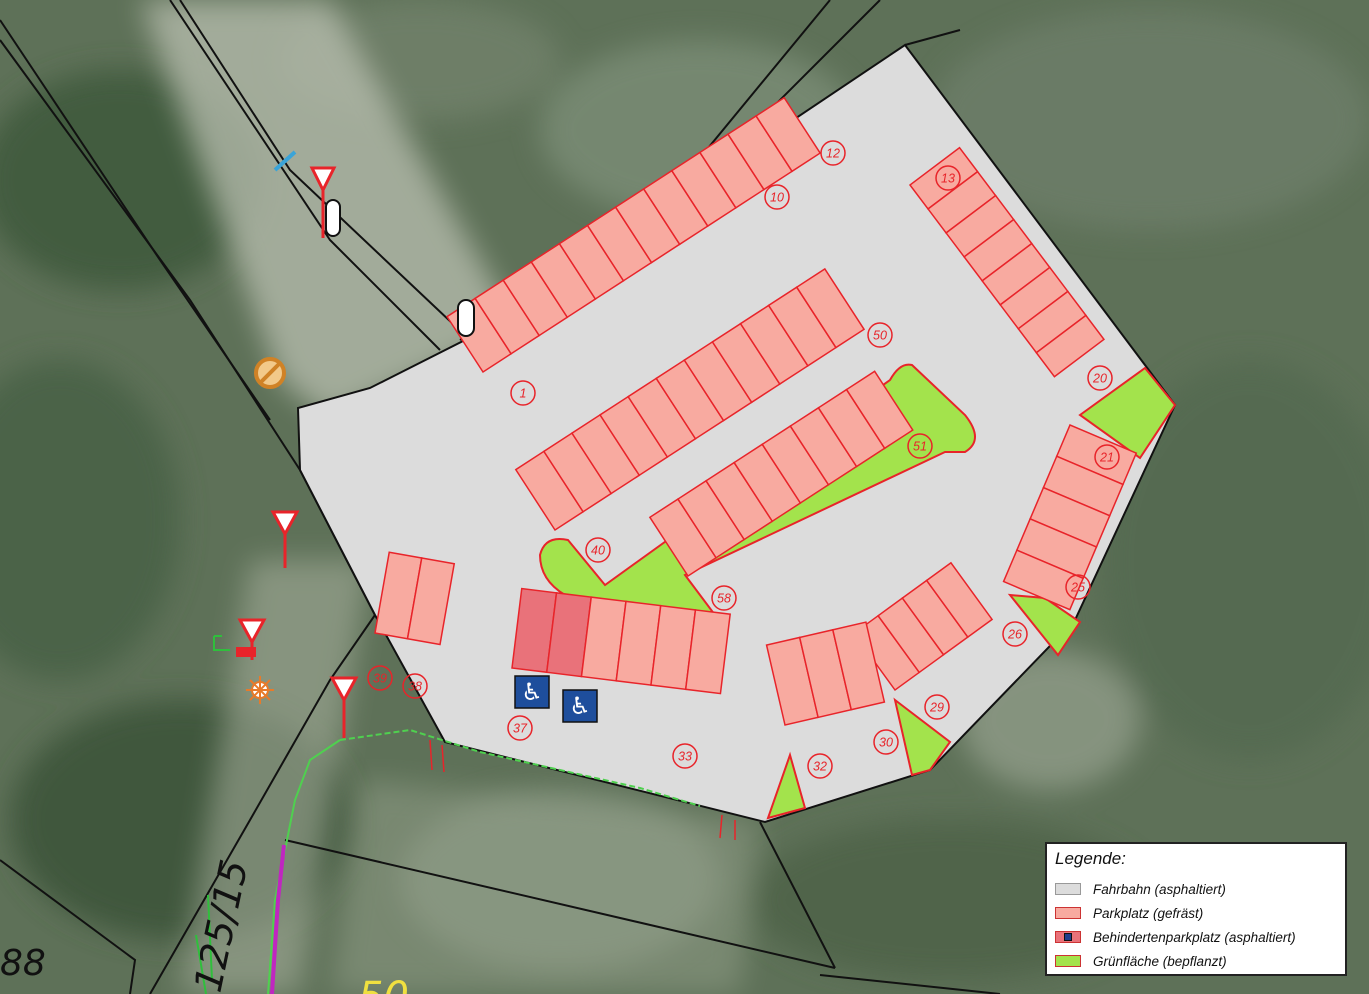 Image resolution: width=1369 pixels, height=994 pixels. I want to click on parking-number: 12, so click(833, 154).